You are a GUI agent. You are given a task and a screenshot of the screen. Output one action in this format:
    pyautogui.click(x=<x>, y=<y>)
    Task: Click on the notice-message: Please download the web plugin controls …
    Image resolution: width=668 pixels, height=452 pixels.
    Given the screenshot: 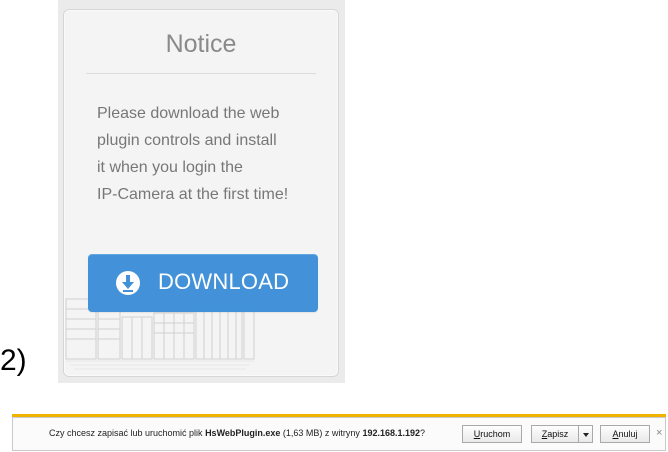 What is the action you would take?
    pyautogui.click(x=212, y=154)
    